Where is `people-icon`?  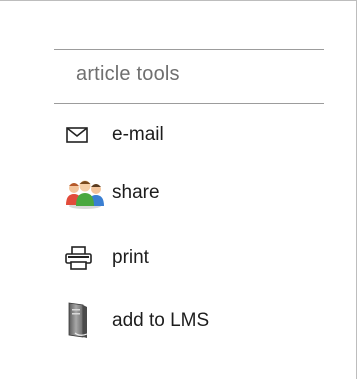
people-icon is located at coordinates (86, 193).